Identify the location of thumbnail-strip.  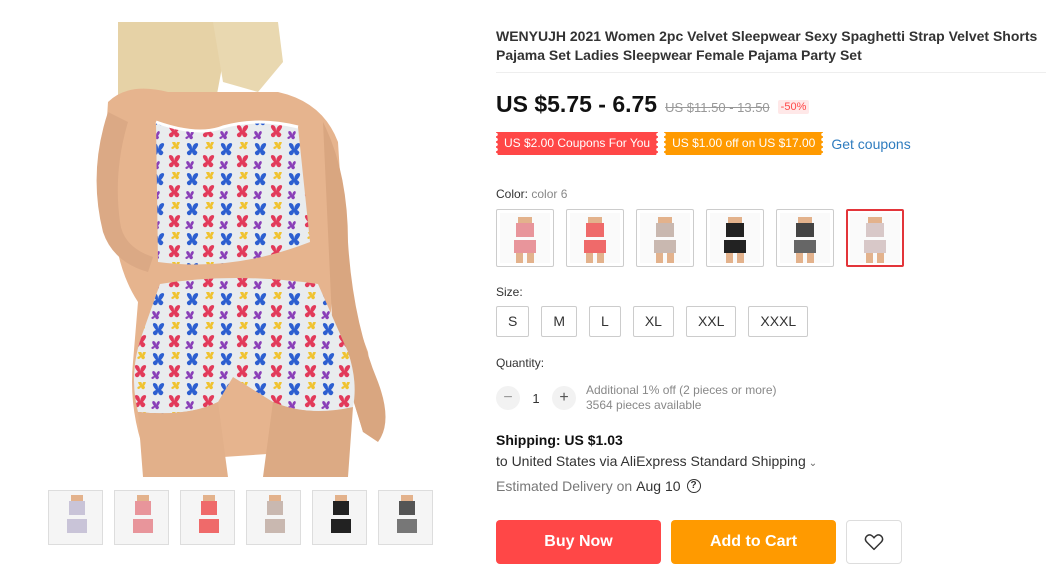
(240, 517).